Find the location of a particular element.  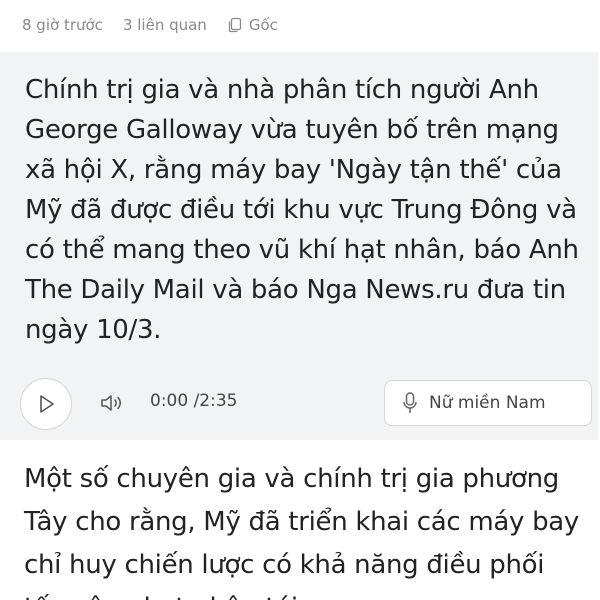

mic-icon is located at coordinates (410, 402).